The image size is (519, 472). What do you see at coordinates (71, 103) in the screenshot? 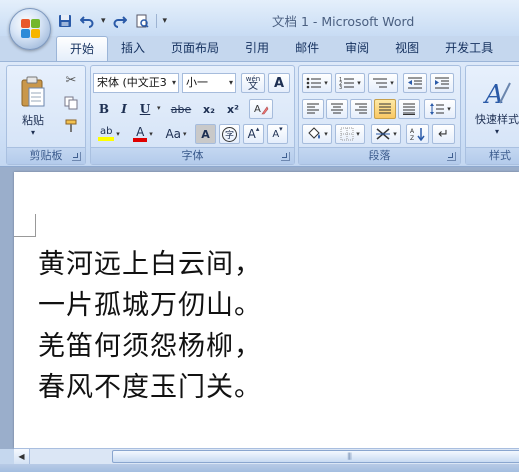
I see `copy-button` at bounding box center [71, 103].